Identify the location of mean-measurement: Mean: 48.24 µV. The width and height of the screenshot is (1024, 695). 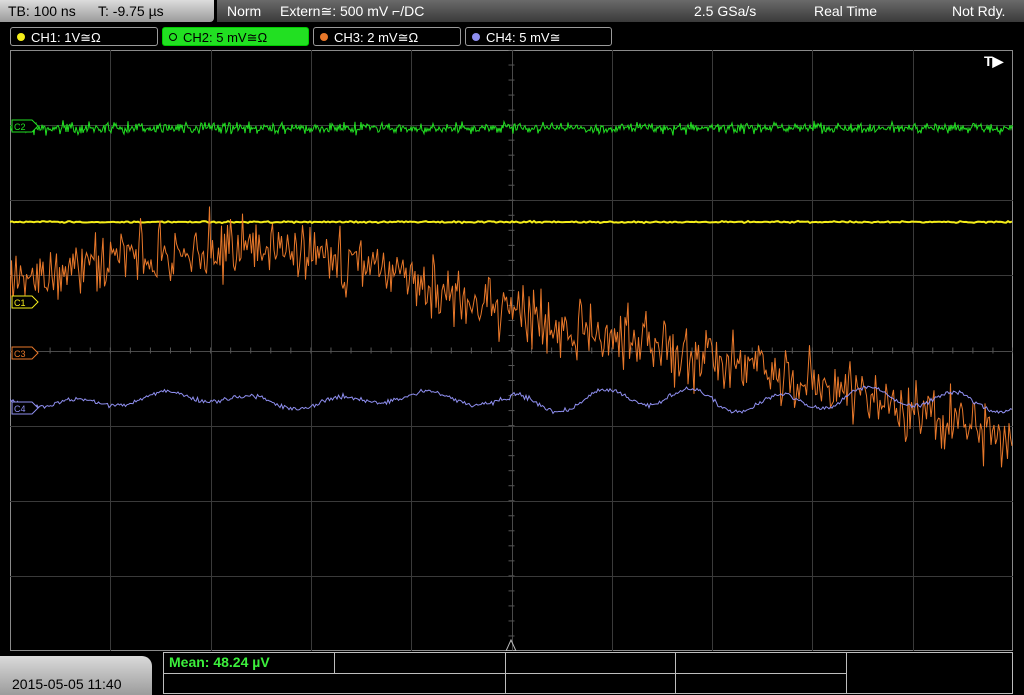
(219, 662).